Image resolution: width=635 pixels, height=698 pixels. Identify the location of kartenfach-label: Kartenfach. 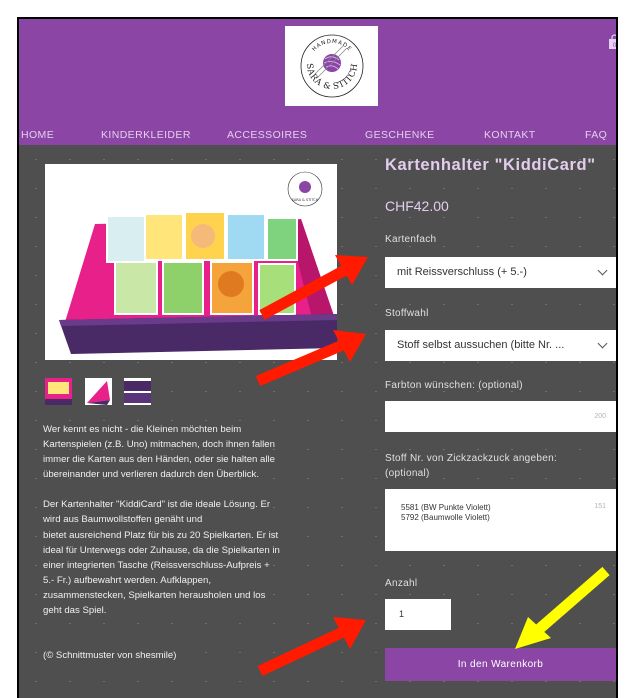
(411, 239).